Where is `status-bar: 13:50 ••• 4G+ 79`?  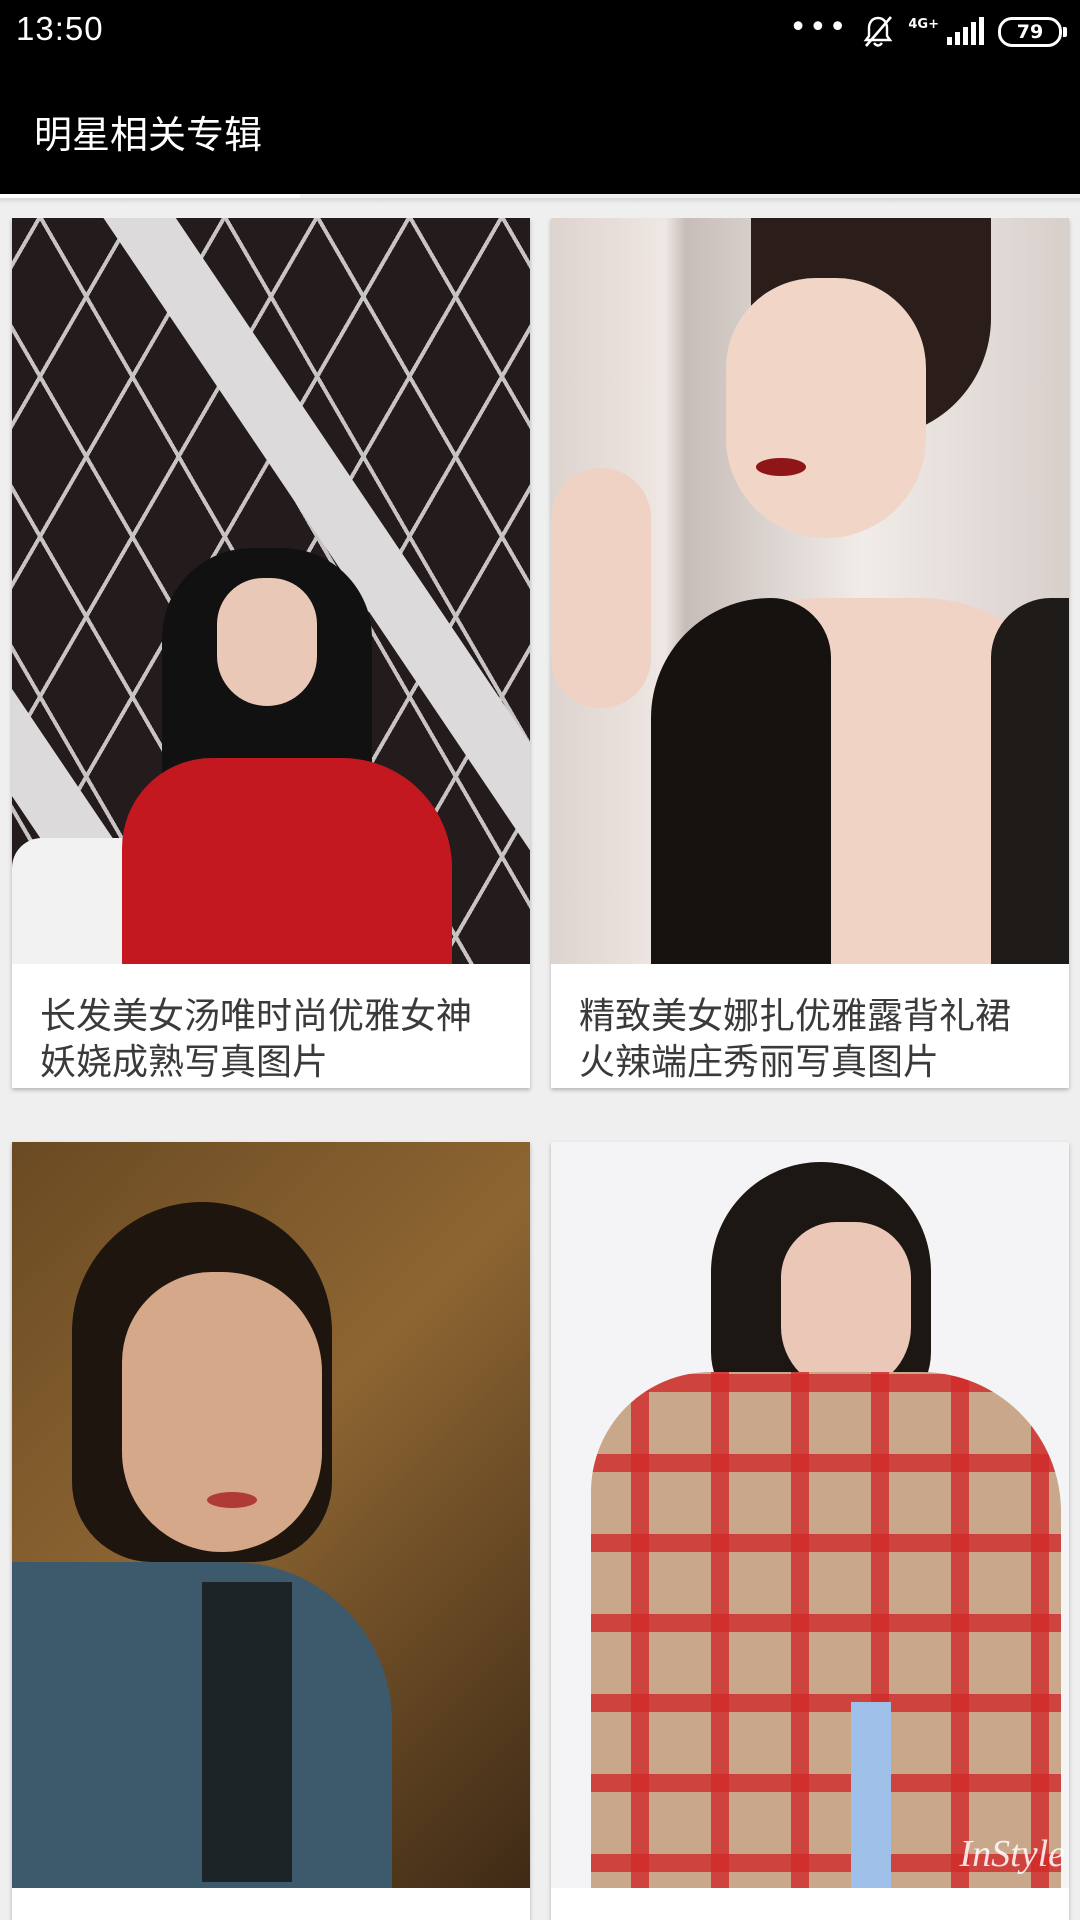
status-bar: 13:50 ••• 4G+ 79 is located at coordinates (540, 32).